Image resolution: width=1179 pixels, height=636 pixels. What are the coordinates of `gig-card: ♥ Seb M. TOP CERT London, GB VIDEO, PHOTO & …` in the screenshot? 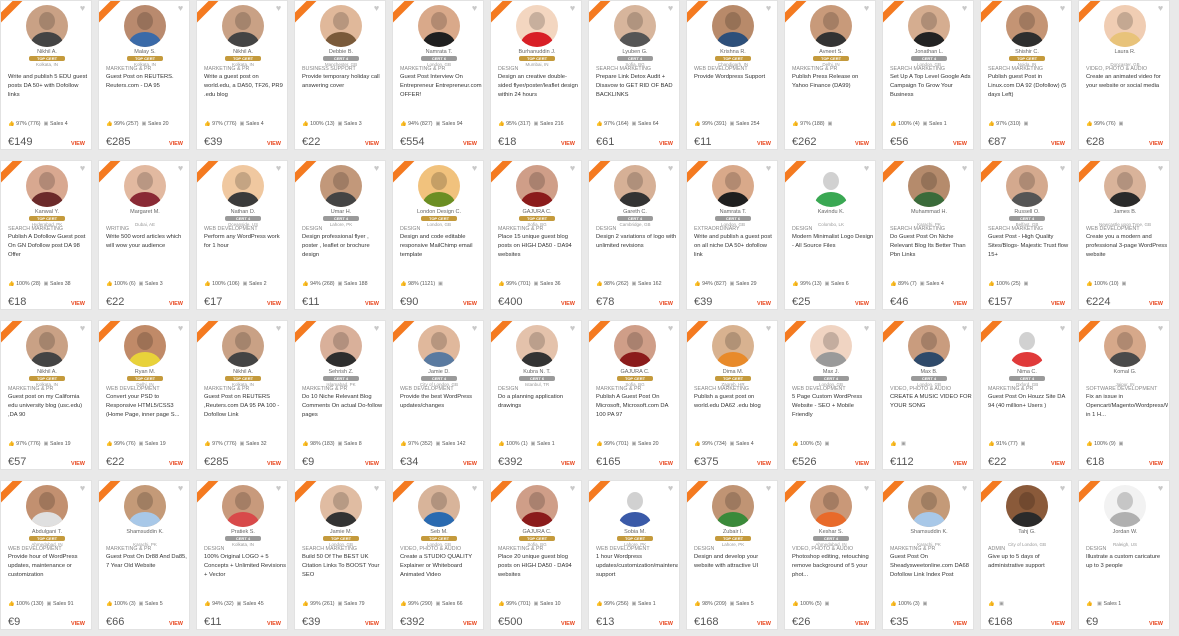 It's located at (438, 555).